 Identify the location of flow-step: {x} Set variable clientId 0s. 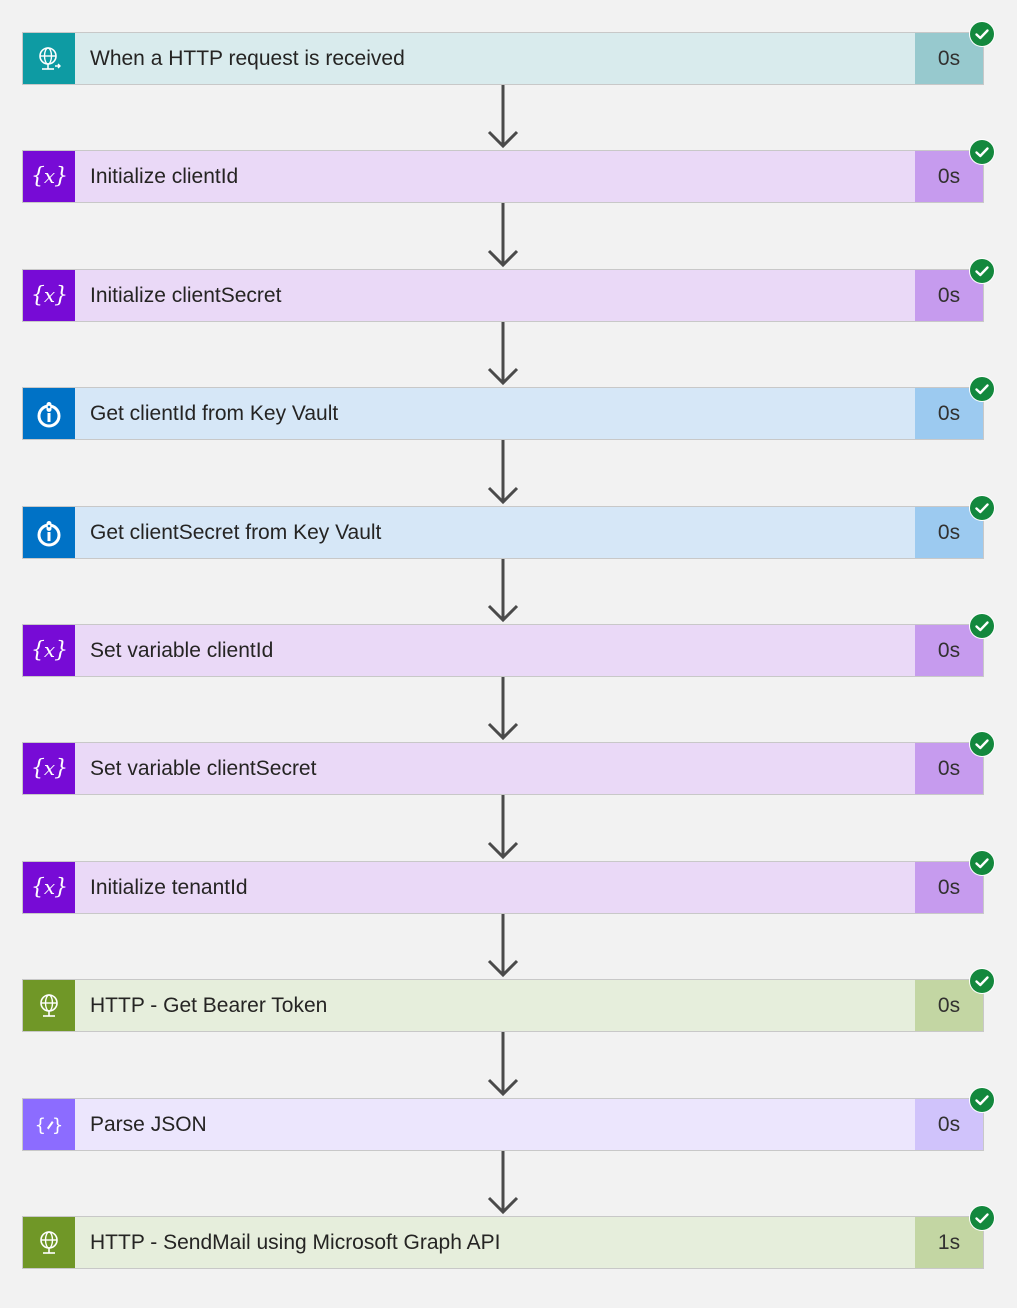
(508, 645).